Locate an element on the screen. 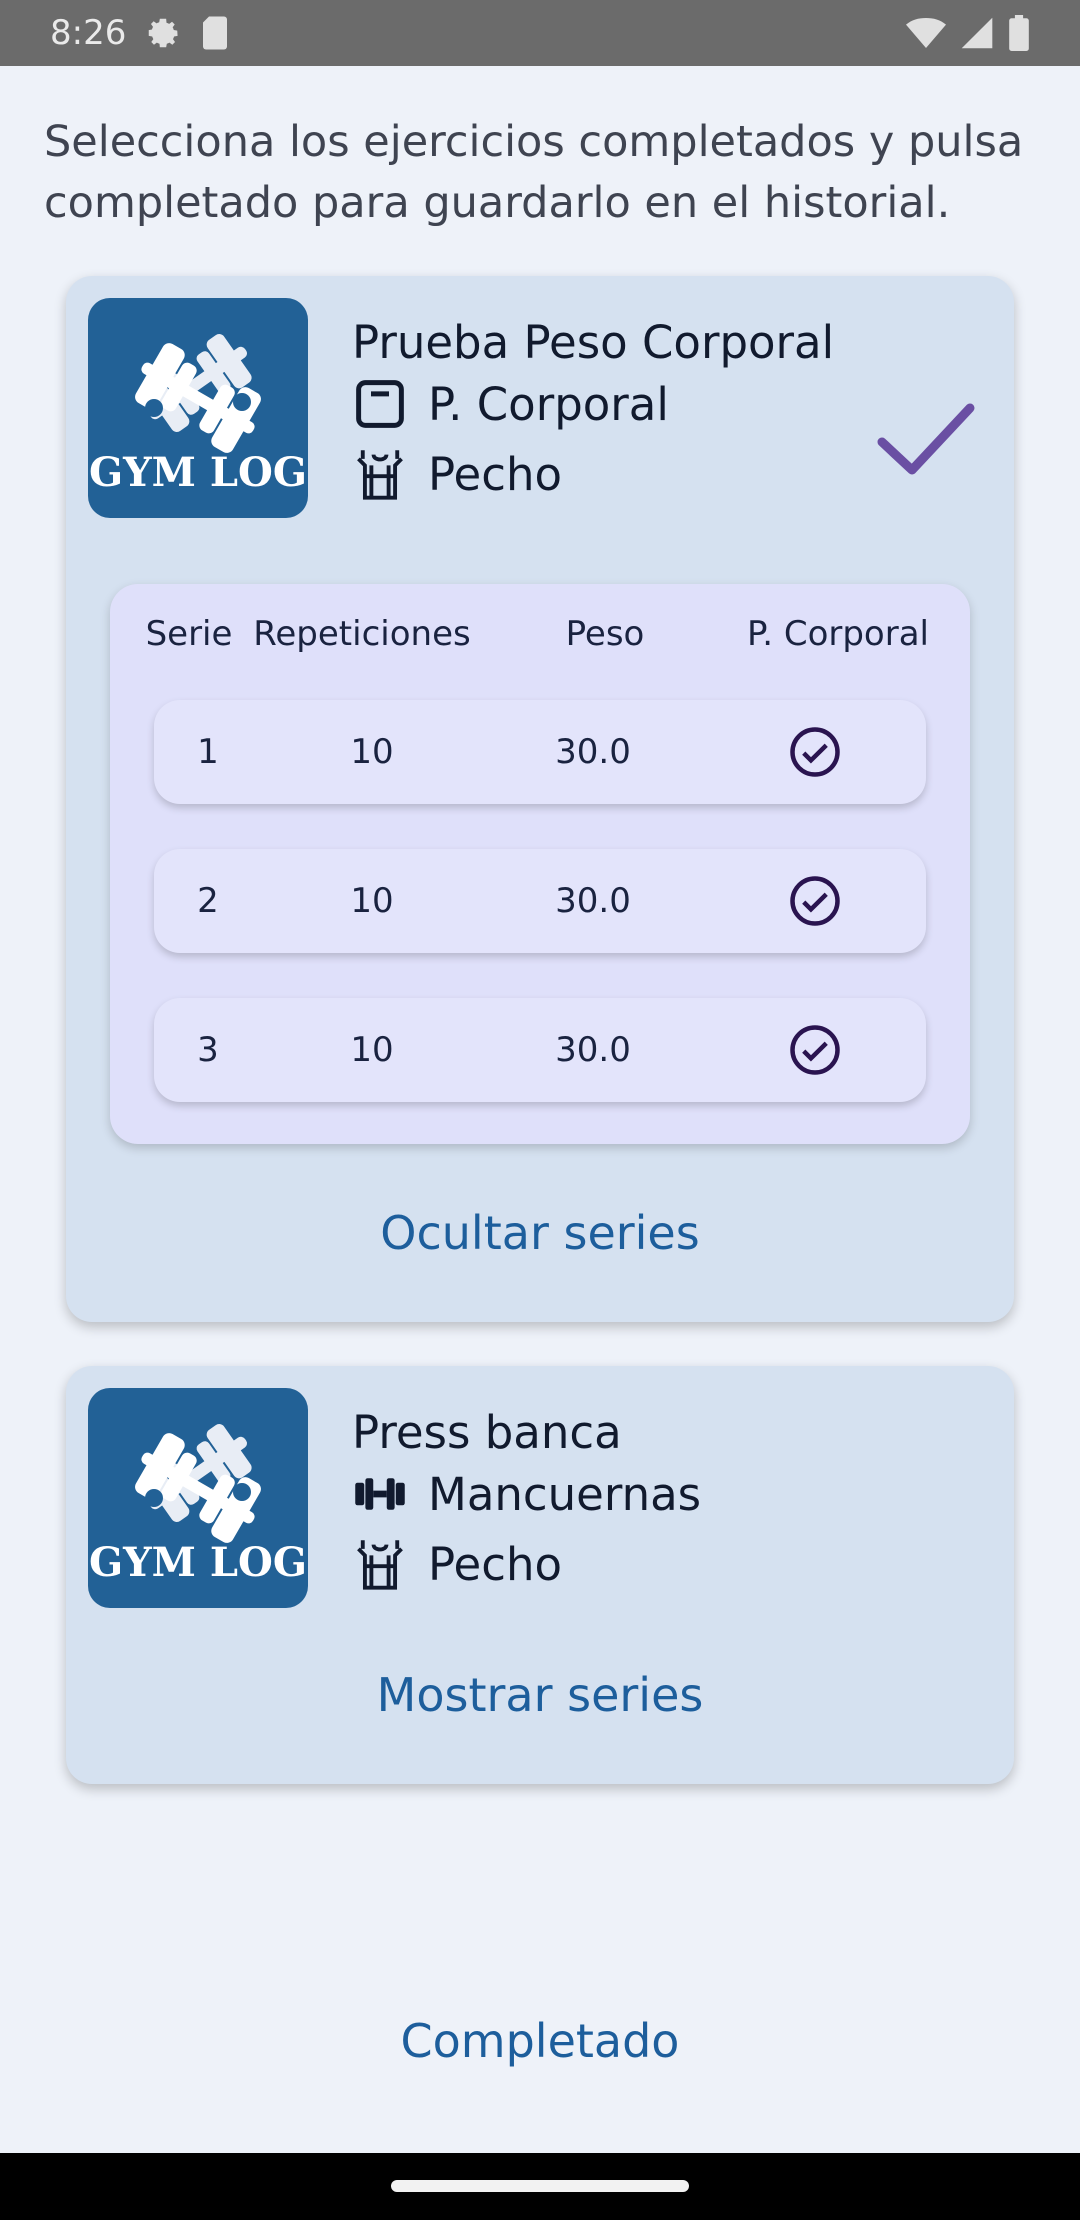 Image resolution: width=1080 pixels, height=2220 pixels. status-time: 8:26 is located at coordinates (88, 33).